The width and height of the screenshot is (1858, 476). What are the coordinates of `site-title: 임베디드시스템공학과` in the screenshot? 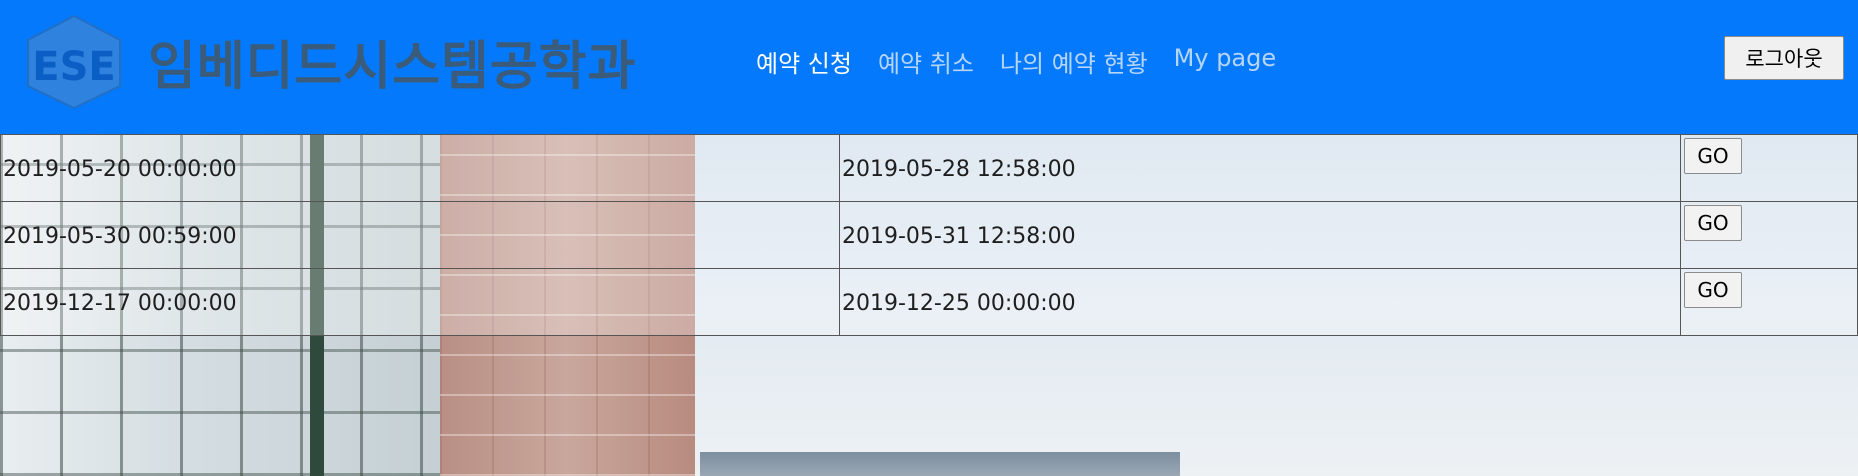 It's located at (392, 61).